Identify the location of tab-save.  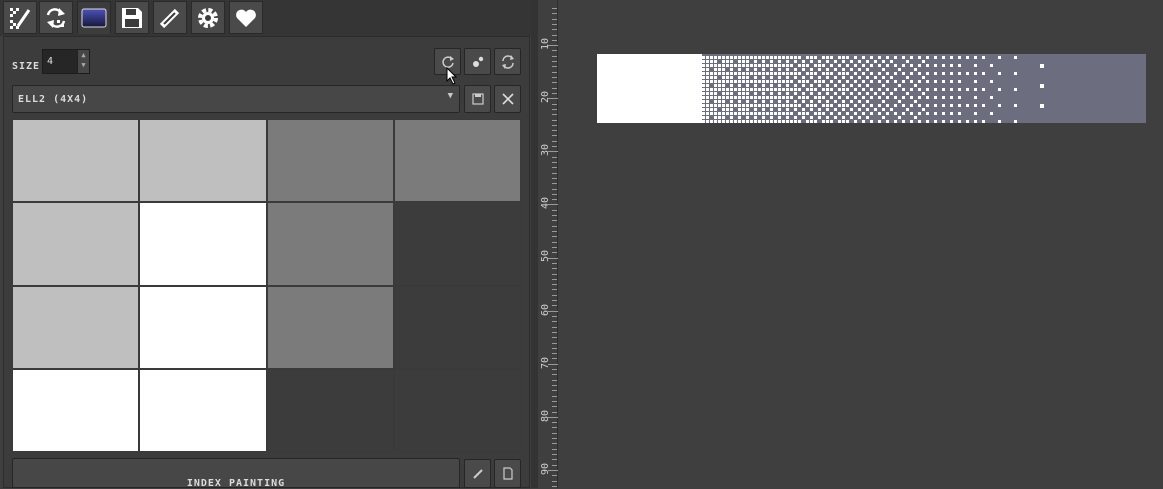
(132, 17).